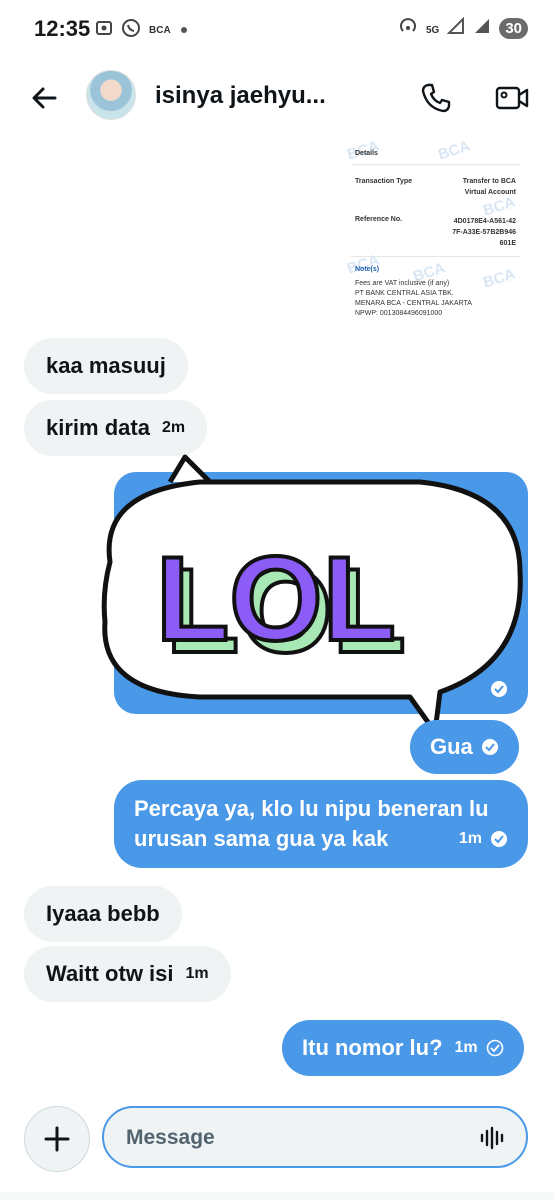 The width and height of the screenshot is (554, 1200). I want to click on receipt-transaction-type-value: Virtual Account, so click(490, 192).